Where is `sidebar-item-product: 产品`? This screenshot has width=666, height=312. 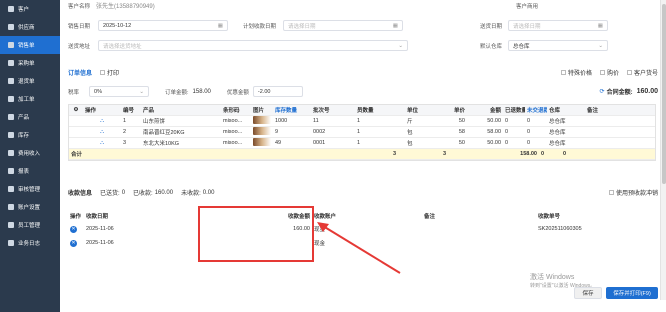 sidebar-item-product: 产品 is located at coordinates (30, 117).